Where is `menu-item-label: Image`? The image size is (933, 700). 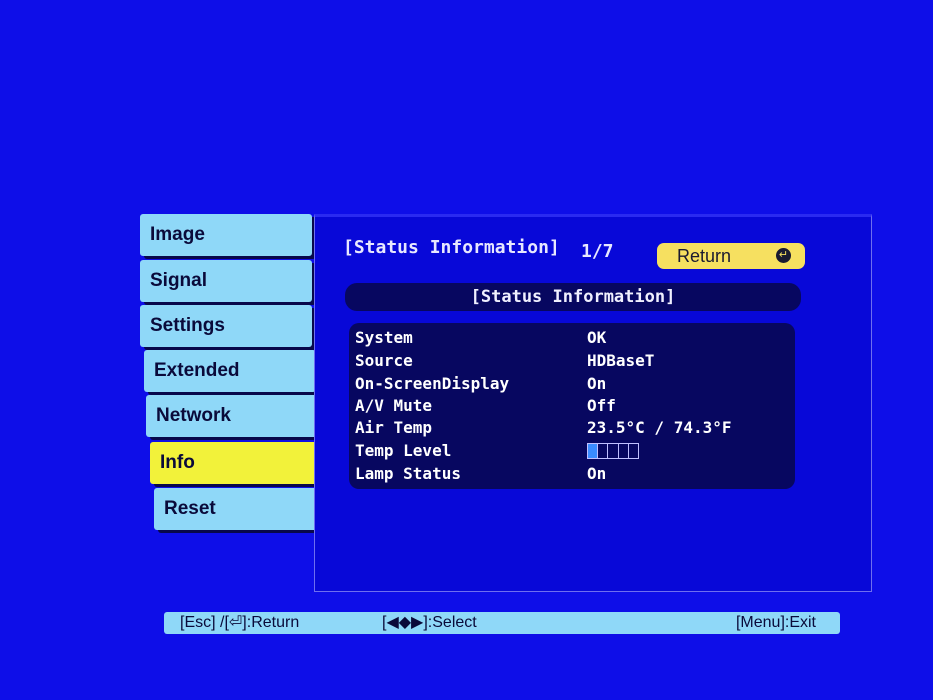
menu-item-label: Image is located at coordinates (177, 234).